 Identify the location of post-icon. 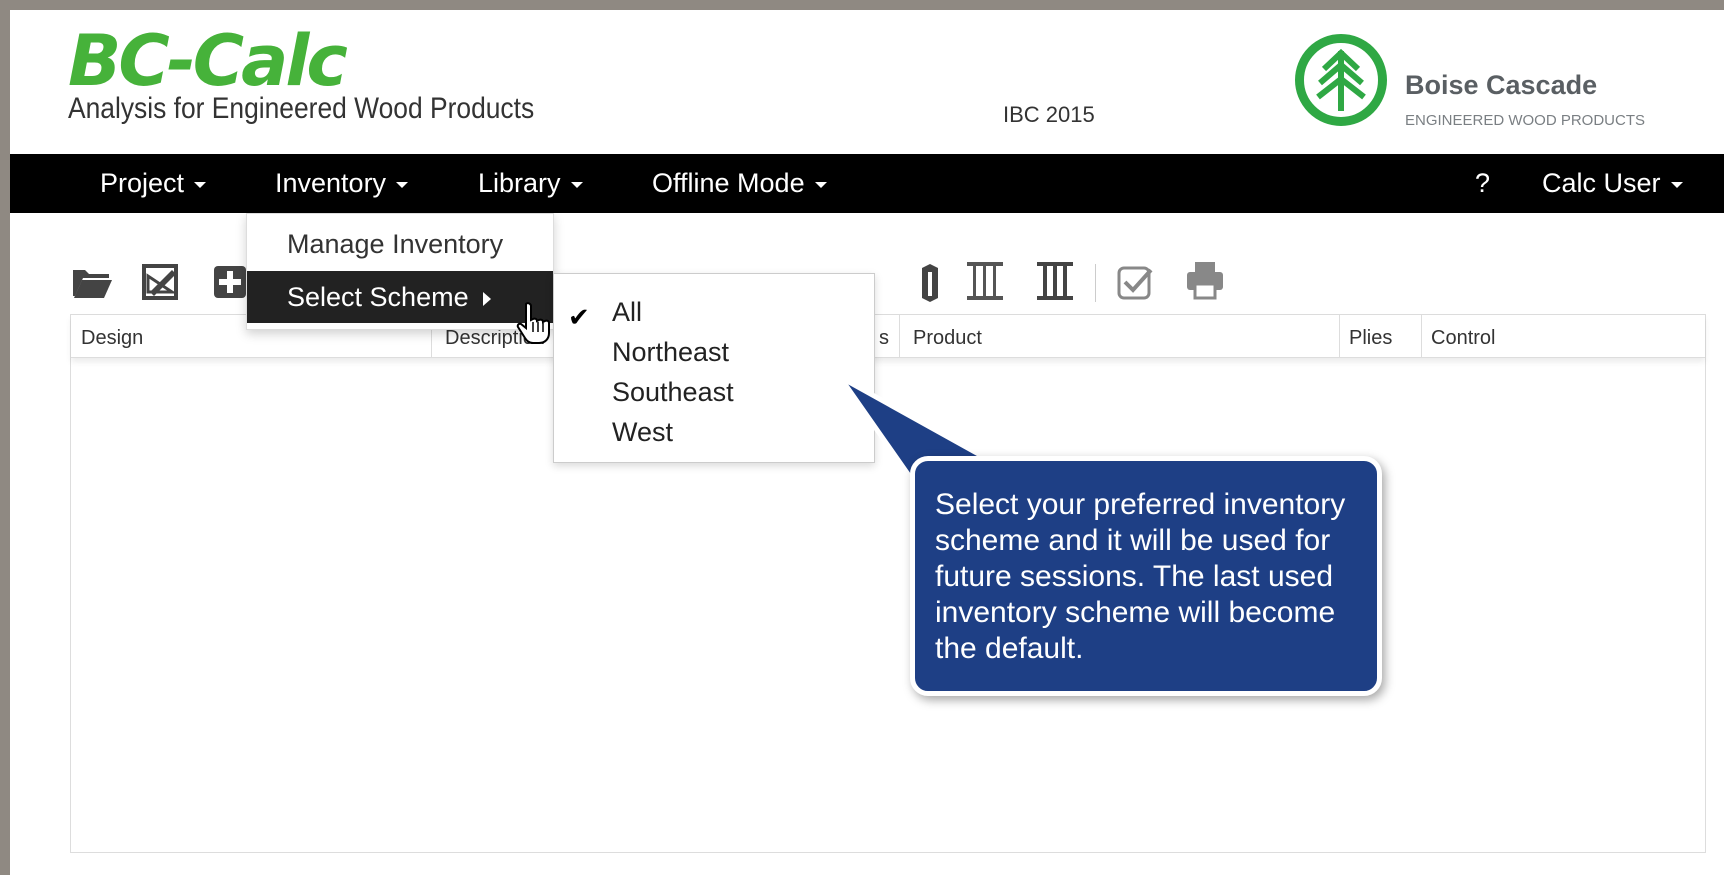
(932, 280).